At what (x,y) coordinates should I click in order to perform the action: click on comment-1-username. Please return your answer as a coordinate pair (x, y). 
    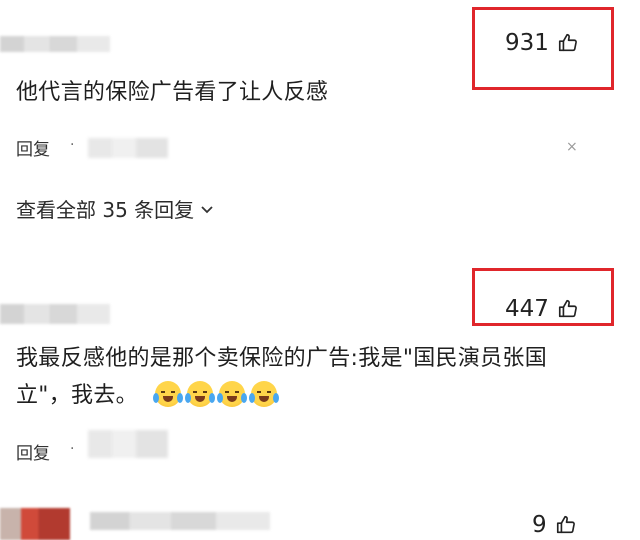
    Looking at the image, I should click on (55, 44).